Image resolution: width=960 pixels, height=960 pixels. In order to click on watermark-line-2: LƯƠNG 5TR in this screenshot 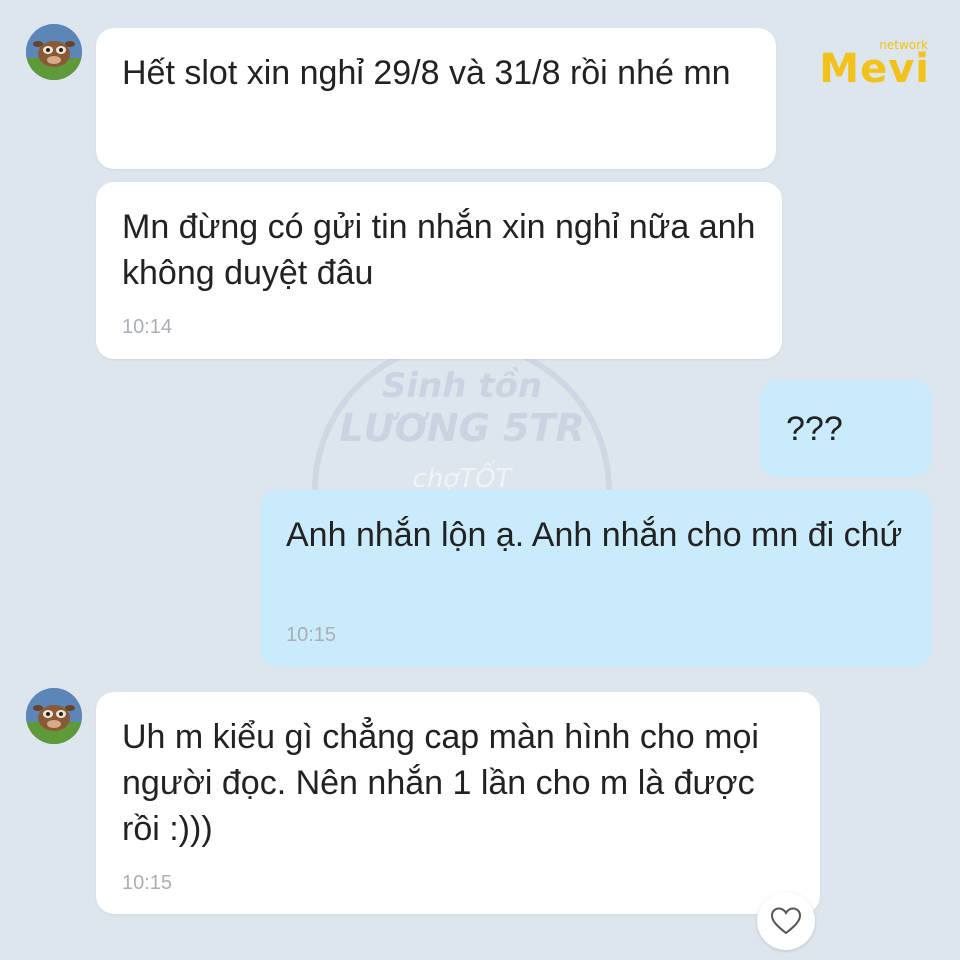, I will do `click(462, 428)`.